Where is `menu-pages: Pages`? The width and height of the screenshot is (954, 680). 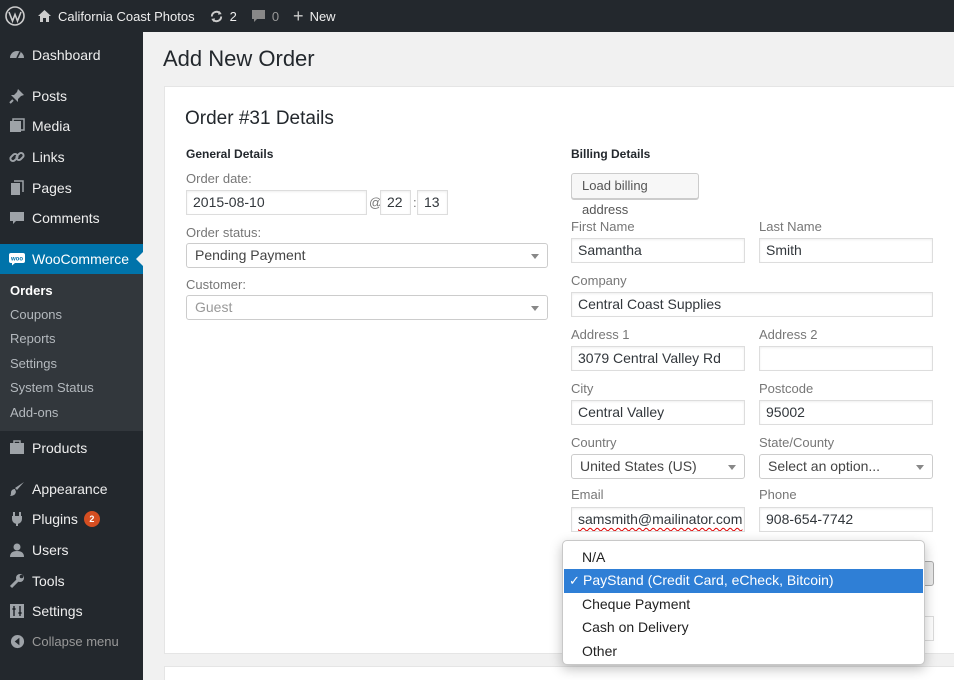 menu-pages: Pages is located at coordinates (71, 187).